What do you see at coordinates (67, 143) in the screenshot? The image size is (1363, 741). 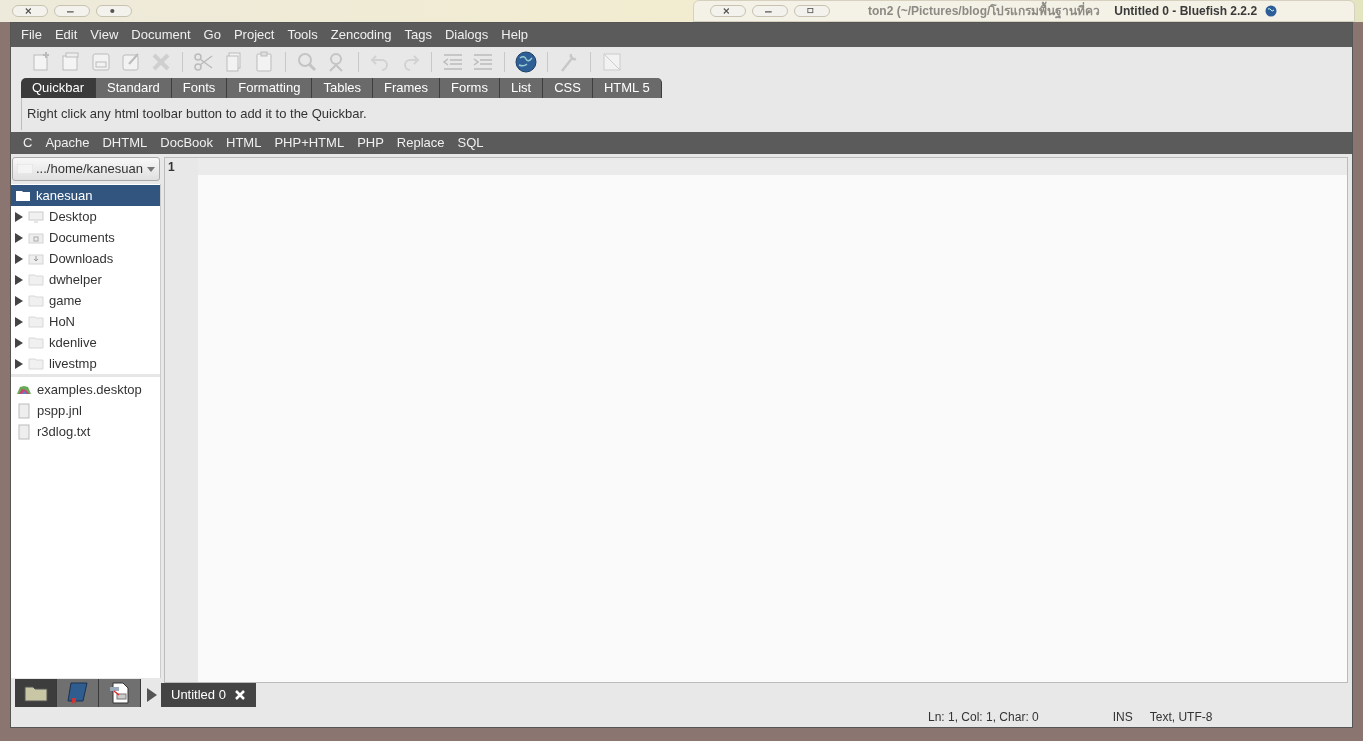 I see `menu-item: Apache` at bounding box center [67, 143].